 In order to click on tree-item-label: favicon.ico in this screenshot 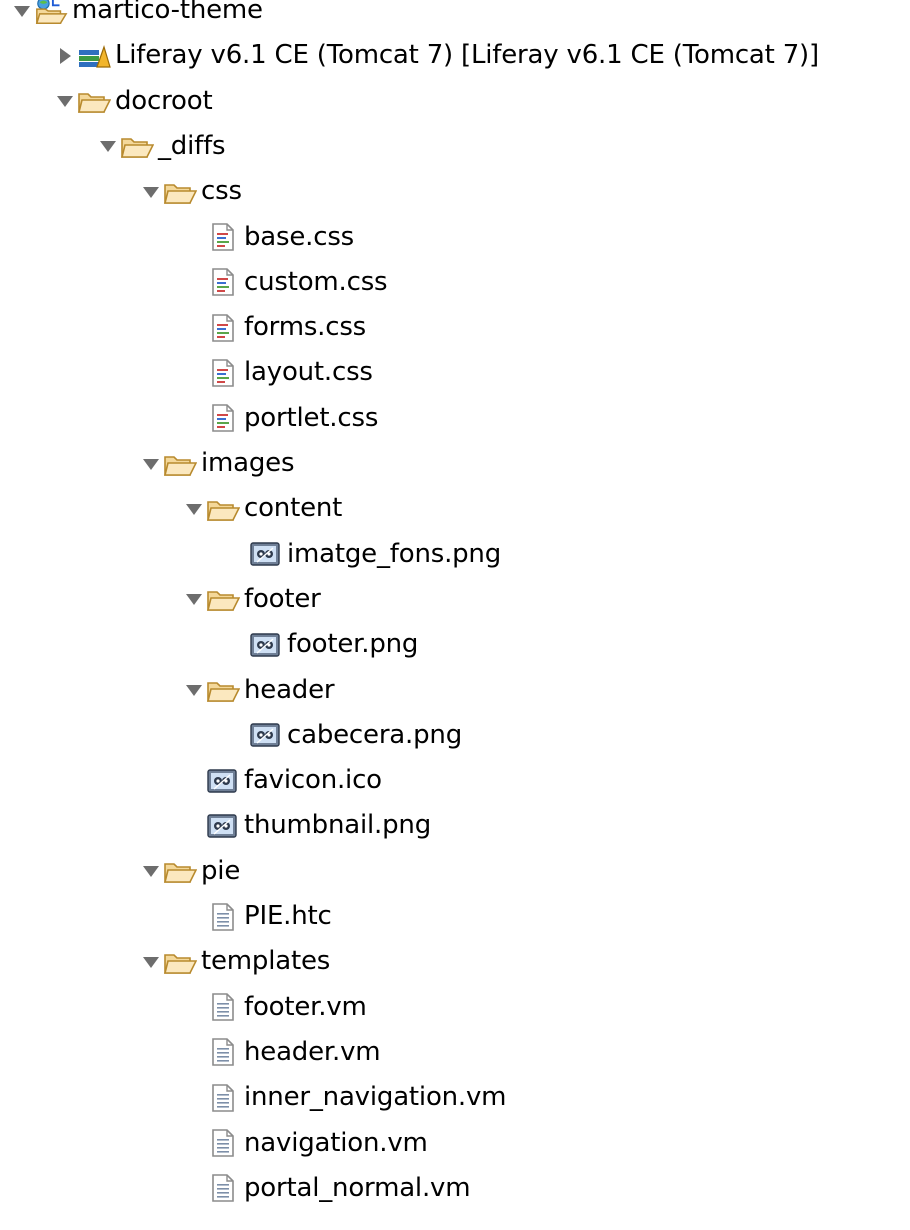, I will do `click(313, 780)`.